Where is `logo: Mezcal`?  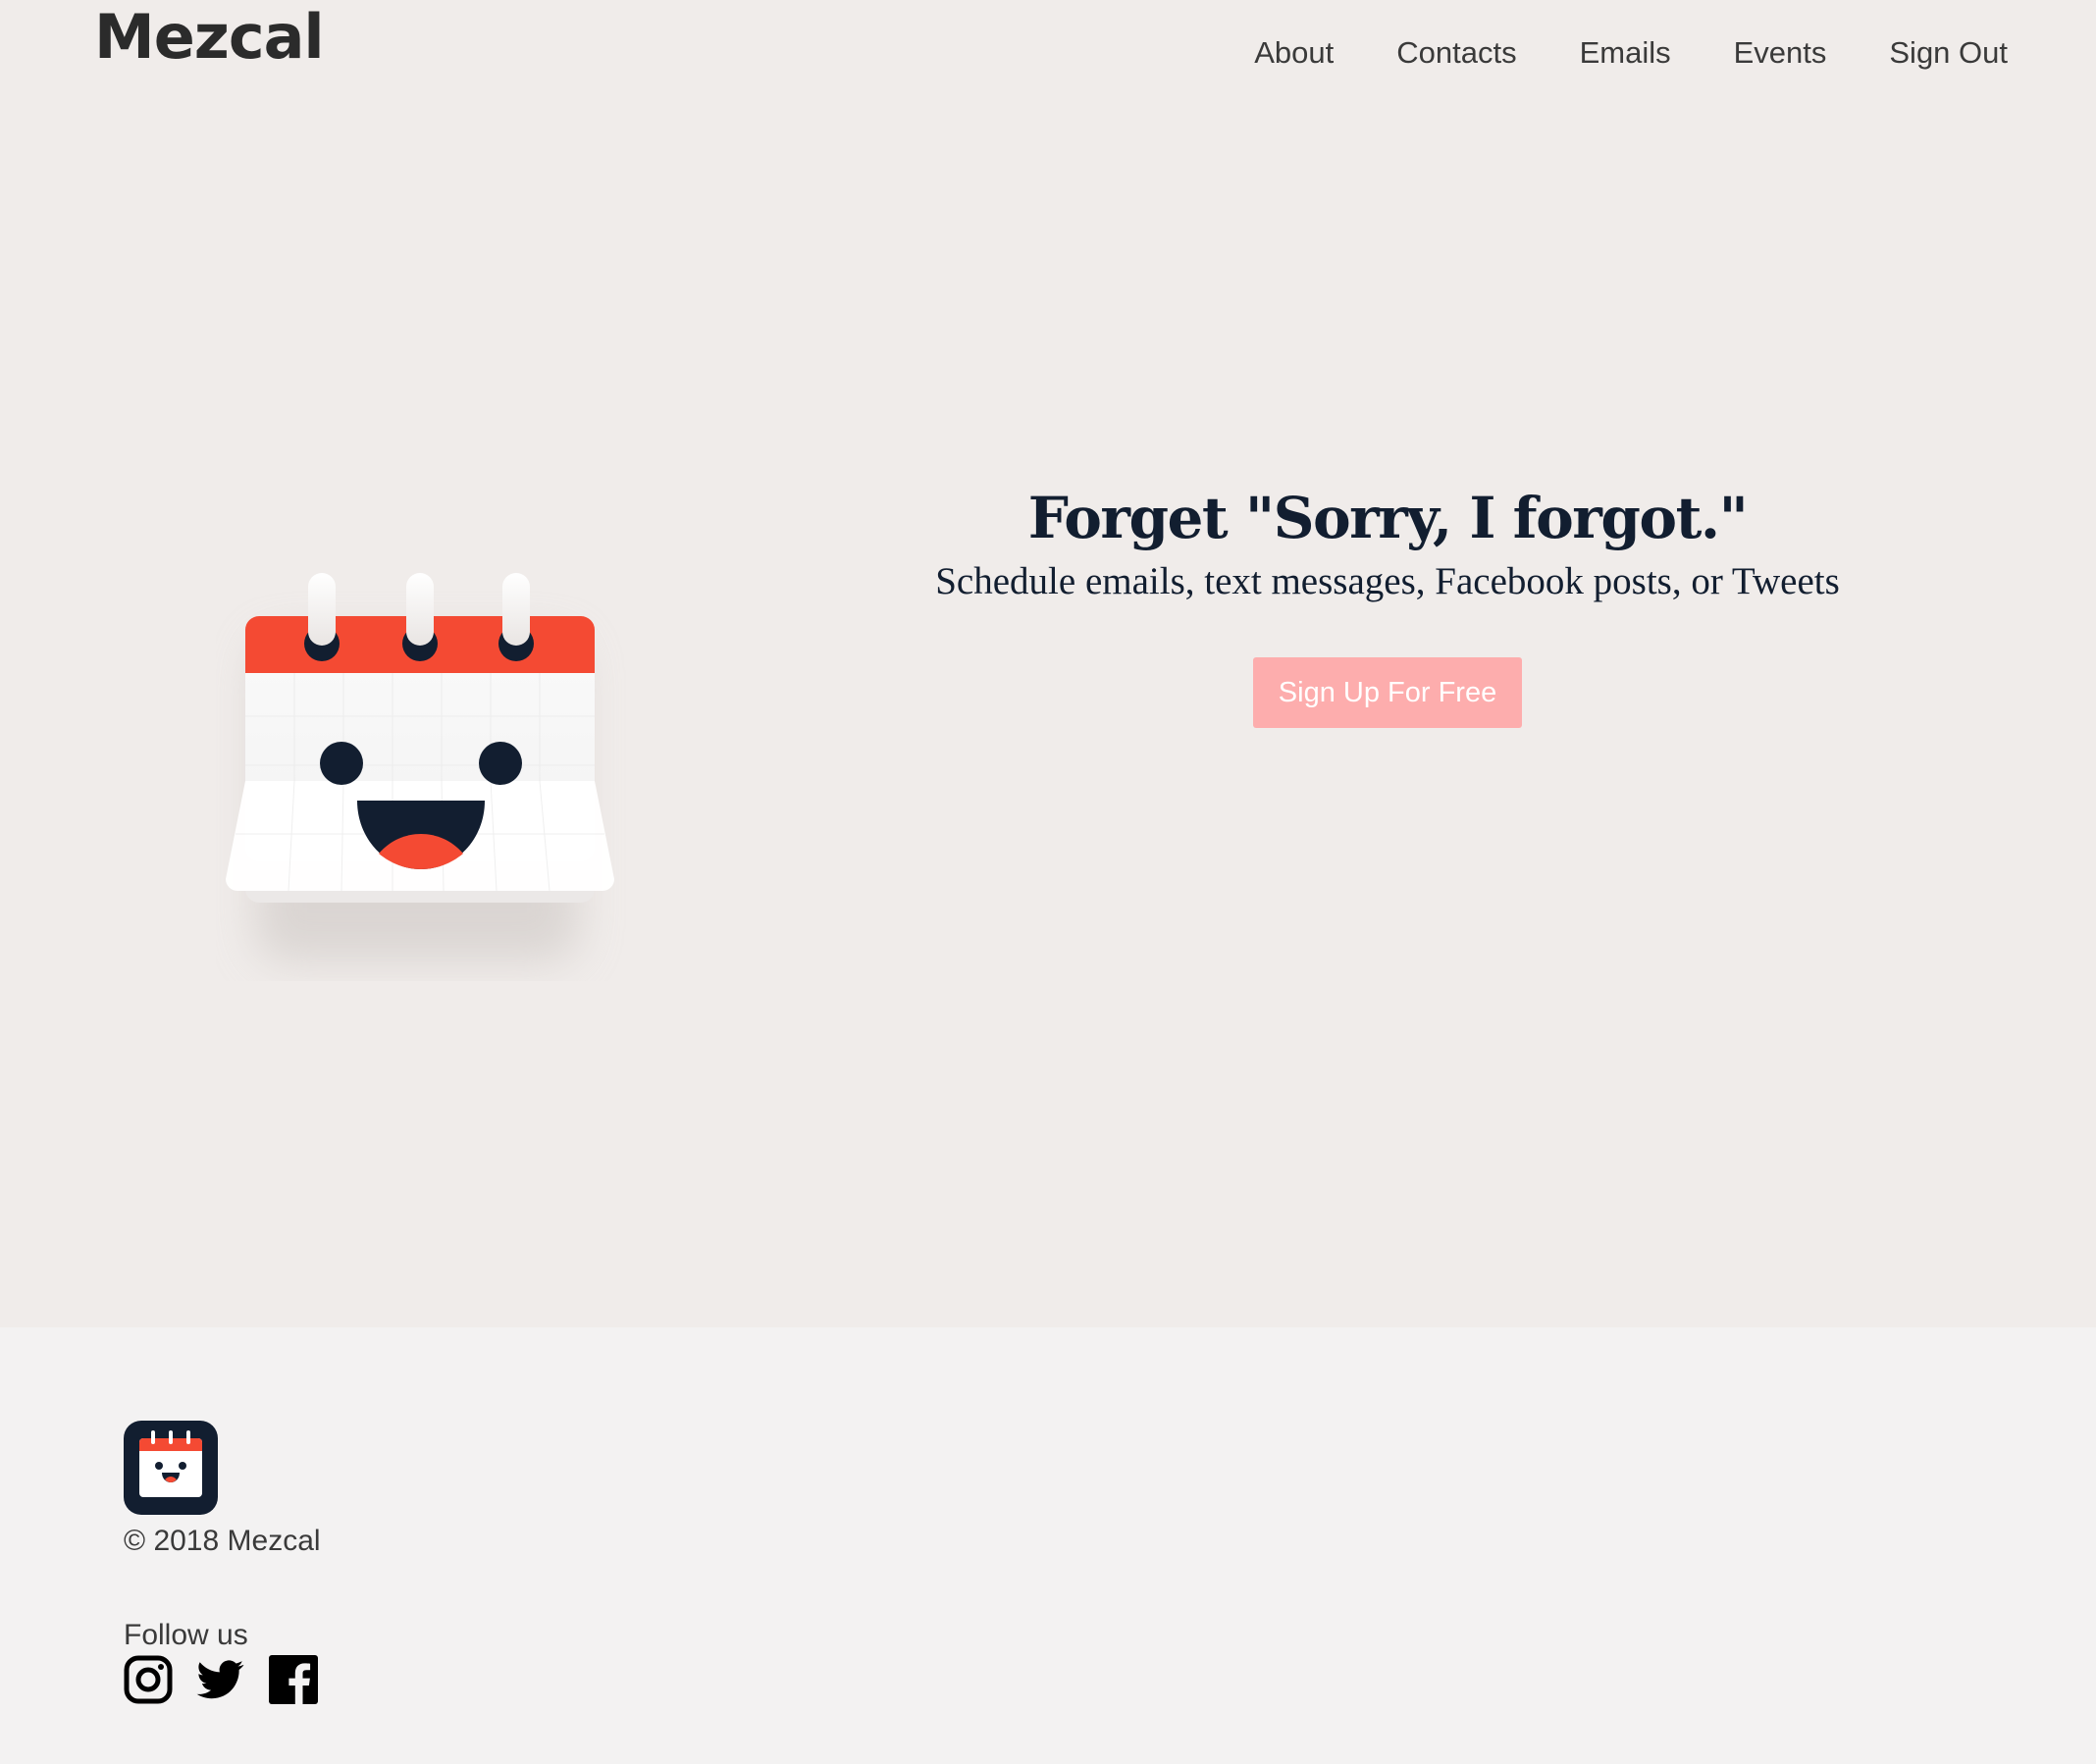
logo: Mezcal is located at coordinates (209, 37).